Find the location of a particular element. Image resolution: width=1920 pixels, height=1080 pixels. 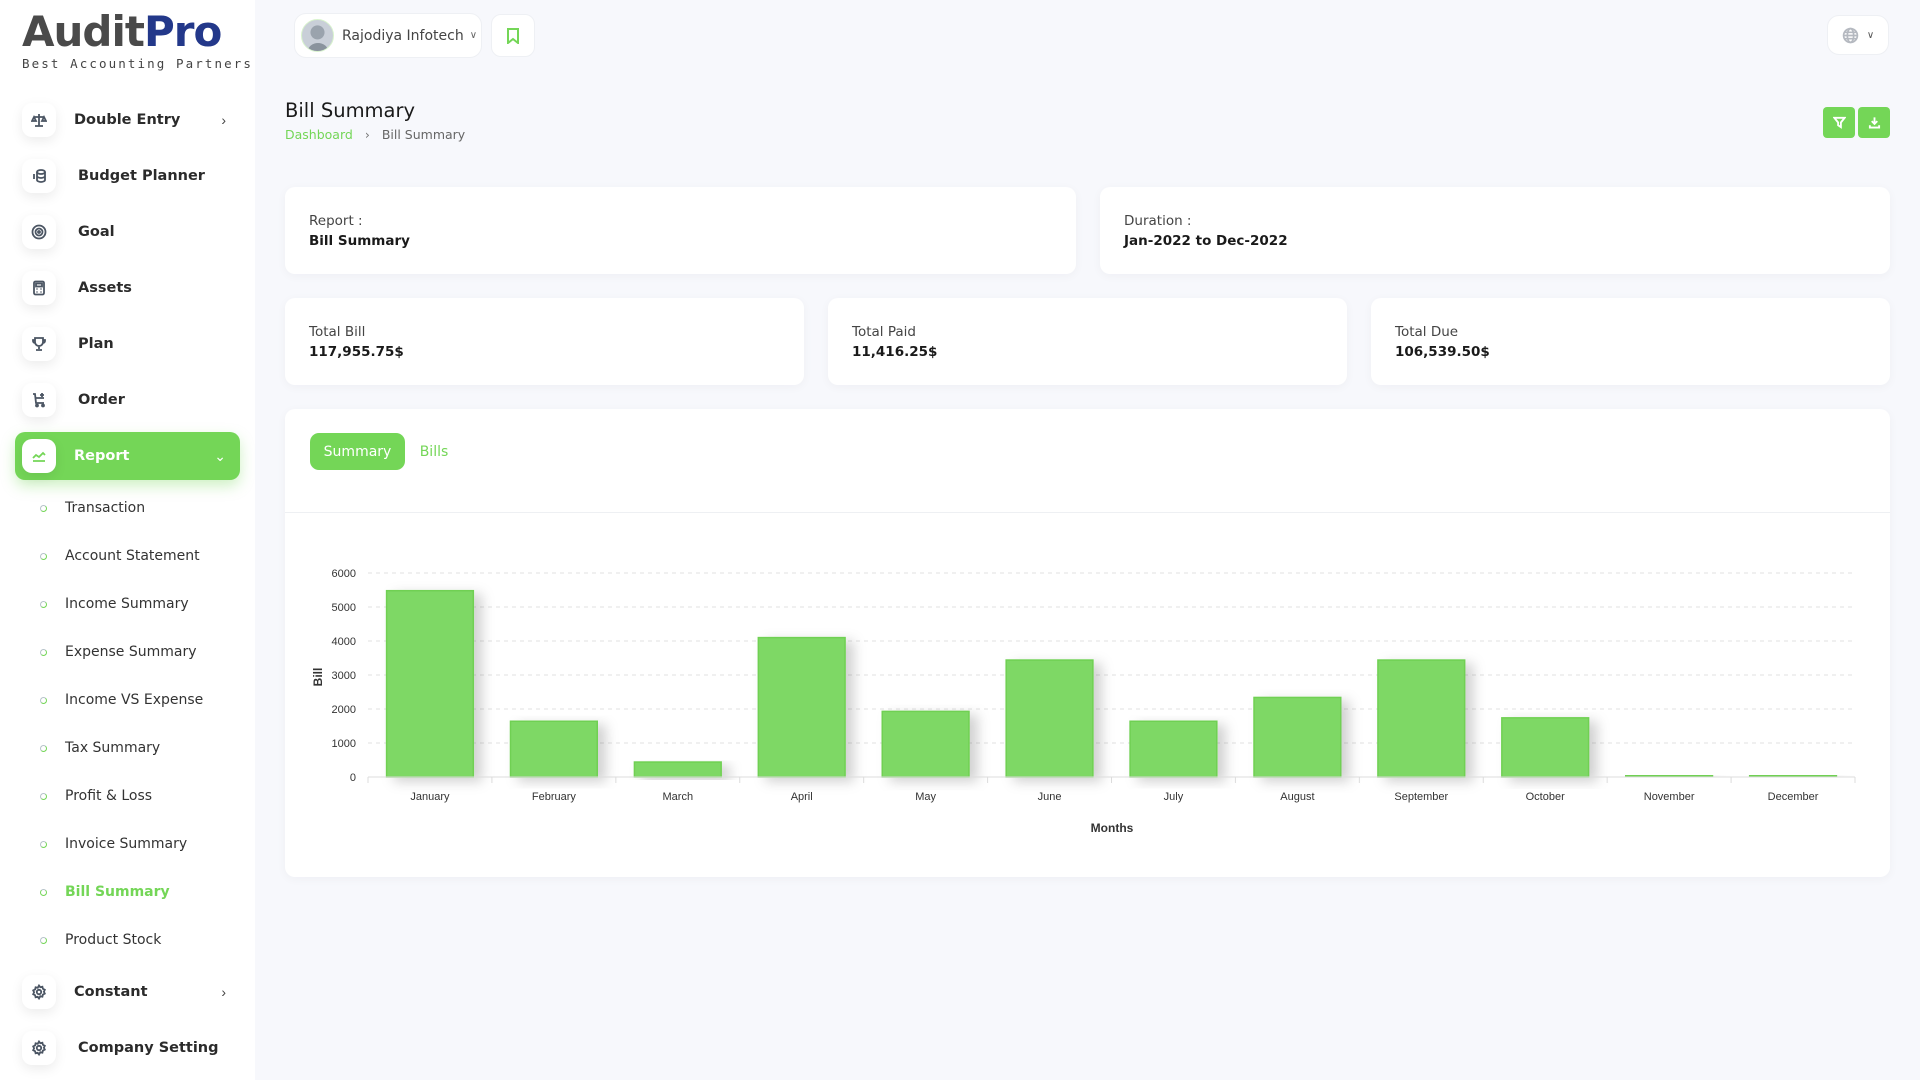

bar-april is located at coordinates (801, 707).